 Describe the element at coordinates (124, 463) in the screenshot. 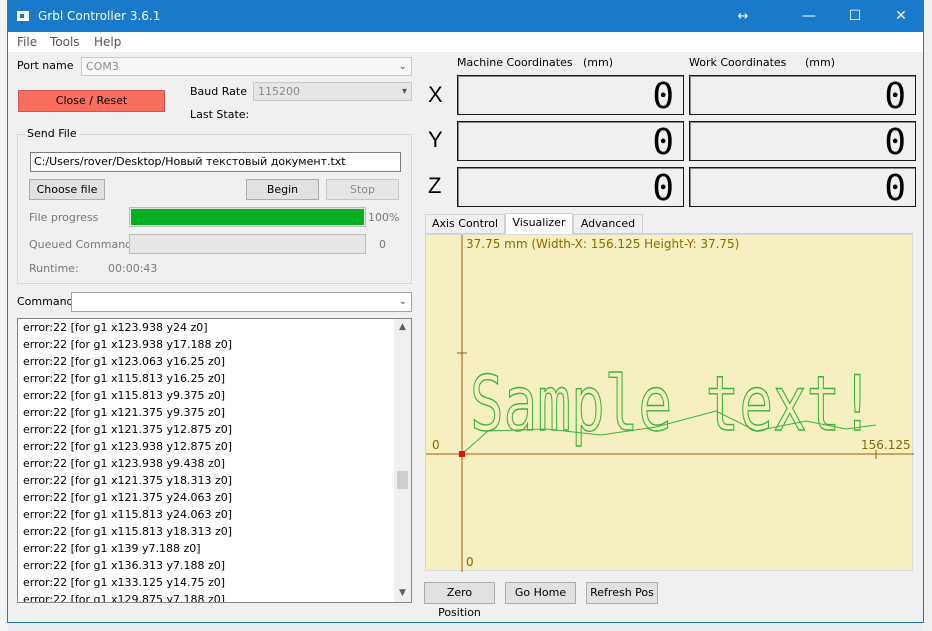

I see `log-line: error:22 [for g1 x123.938 y9.438 z0]` at that location.